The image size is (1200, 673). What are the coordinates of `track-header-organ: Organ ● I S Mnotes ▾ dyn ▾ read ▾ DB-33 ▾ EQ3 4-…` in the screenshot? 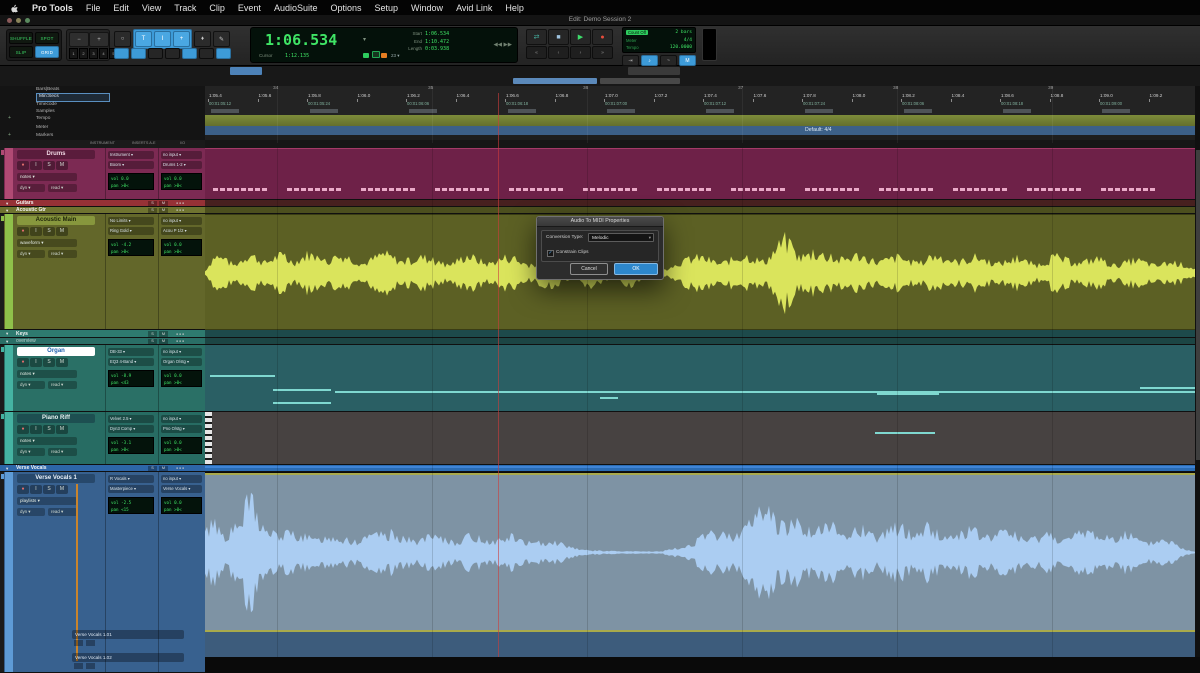 It's located at (102, 378).